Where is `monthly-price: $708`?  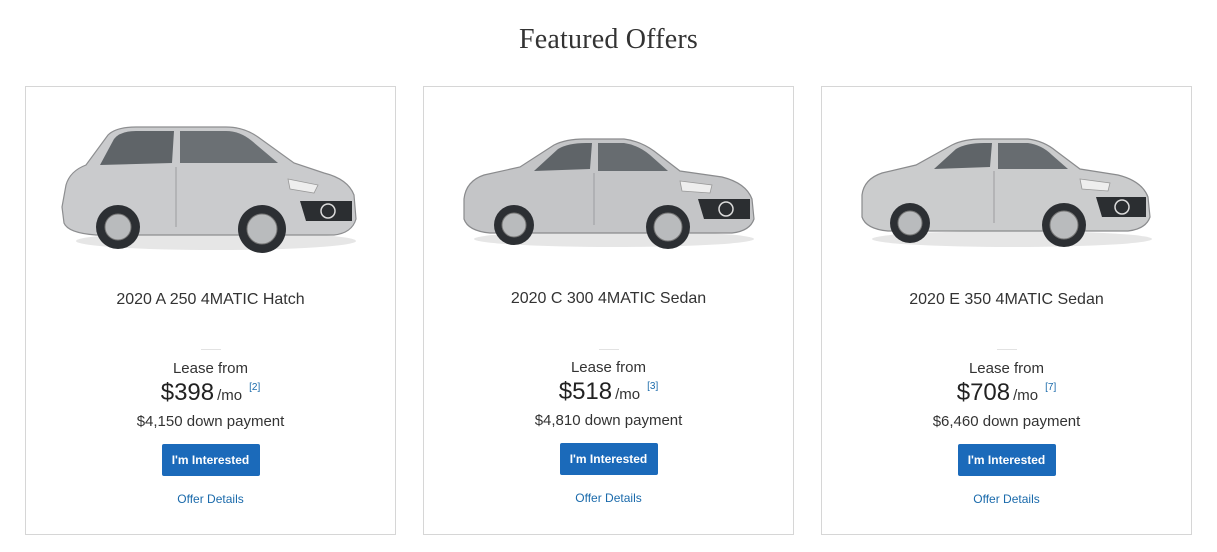 monthly-price: $708 is located at coordinates (983, 392).